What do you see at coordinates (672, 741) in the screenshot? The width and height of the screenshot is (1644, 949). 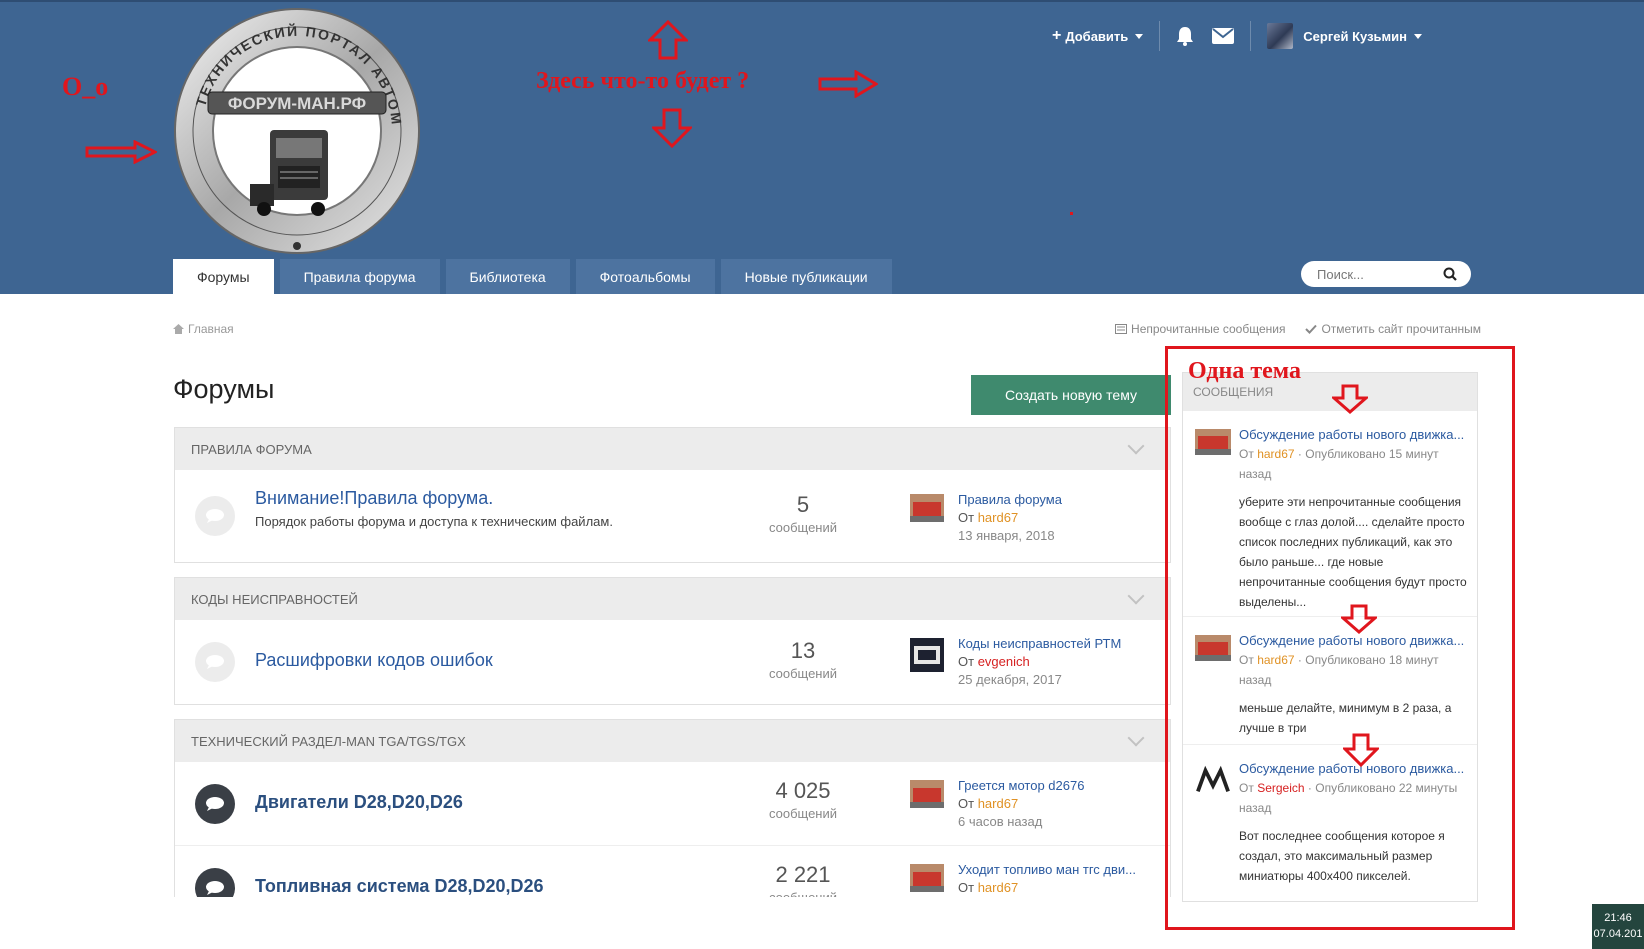 I see `category-header: Технический раздел-MAN TGA/TGS/TGX` at bounding box center [672, 741].